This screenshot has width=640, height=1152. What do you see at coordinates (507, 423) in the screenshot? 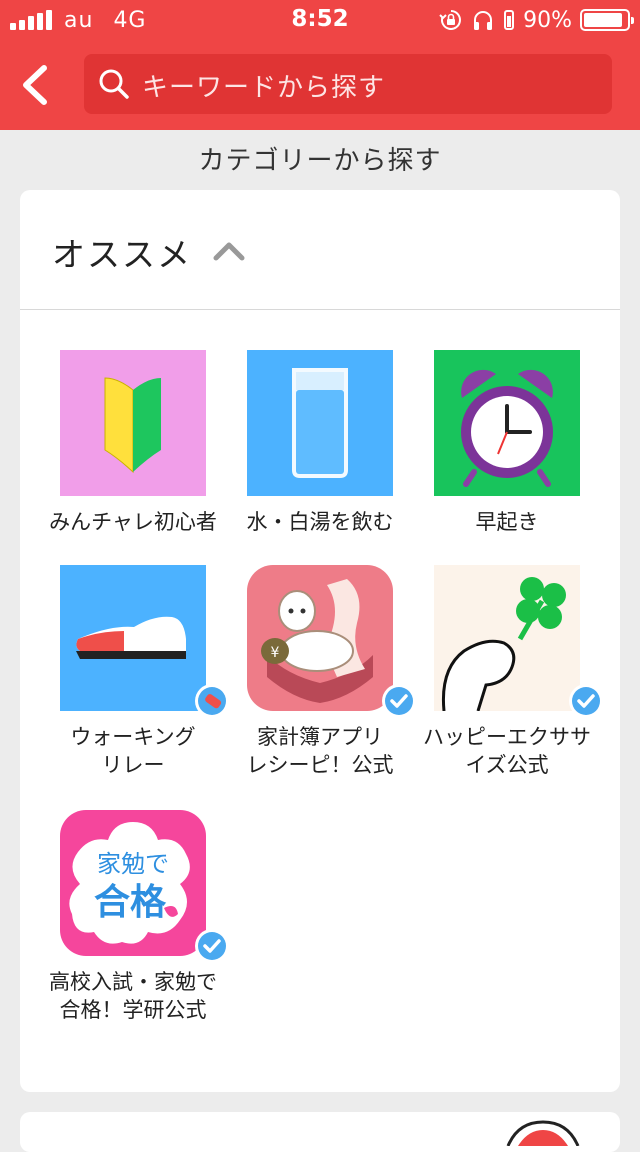
I see `alarm-clock-icon` at bounding box center [507, 423].